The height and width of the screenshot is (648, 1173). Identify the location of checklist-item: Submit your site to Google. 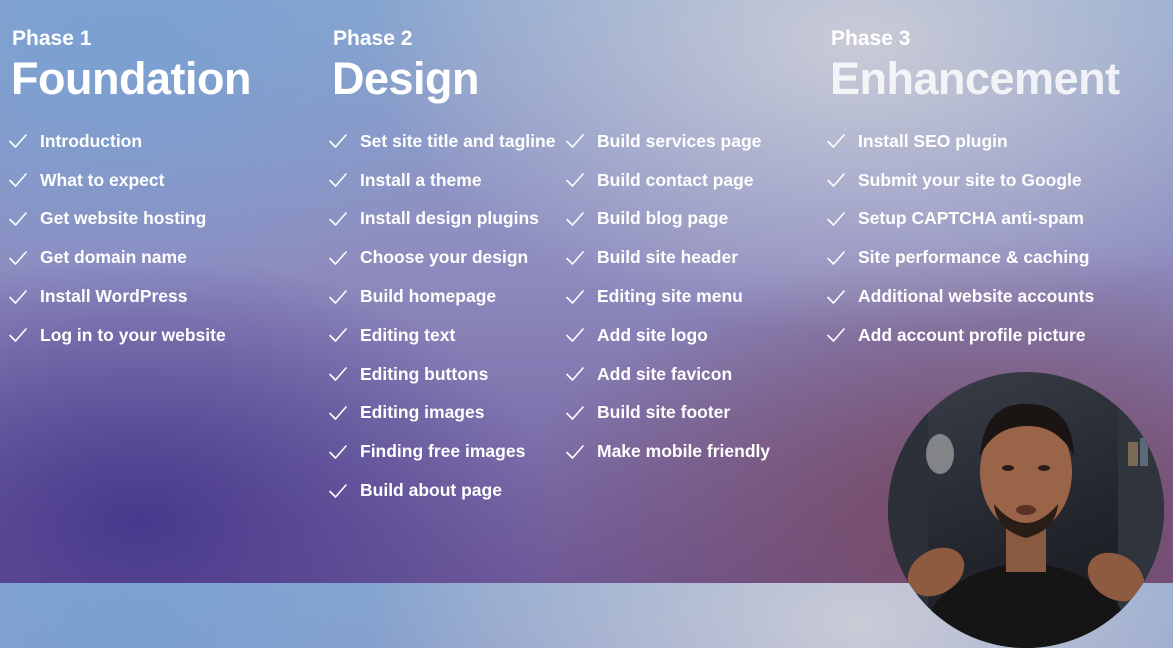
(960, 180).